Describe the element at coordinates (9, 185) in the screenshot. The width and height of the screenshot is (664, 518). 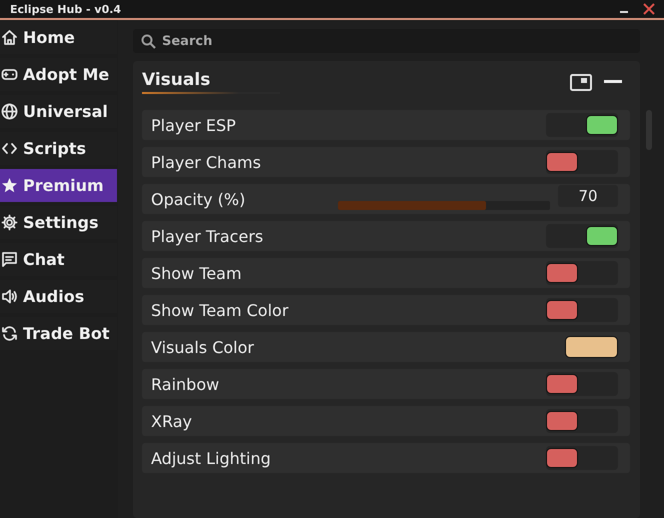
I see `star-icon` at that location.